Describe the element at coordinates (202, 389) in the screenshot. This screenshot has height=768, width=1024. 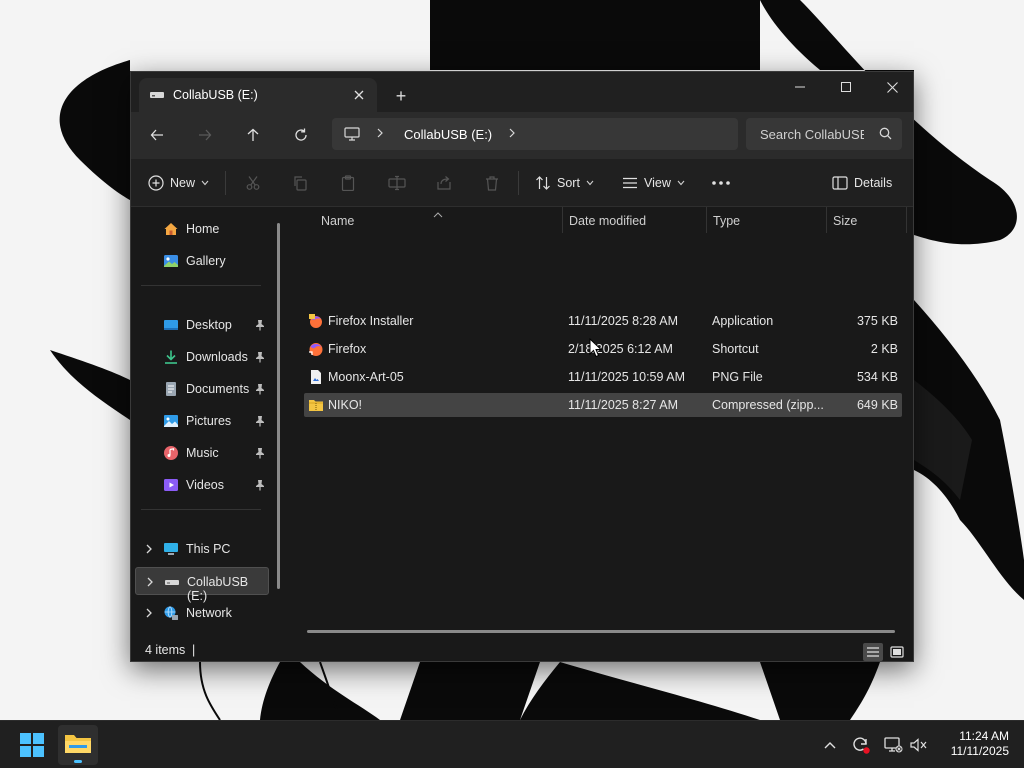
I see `sidebar-item-documents: Documents` at that location.